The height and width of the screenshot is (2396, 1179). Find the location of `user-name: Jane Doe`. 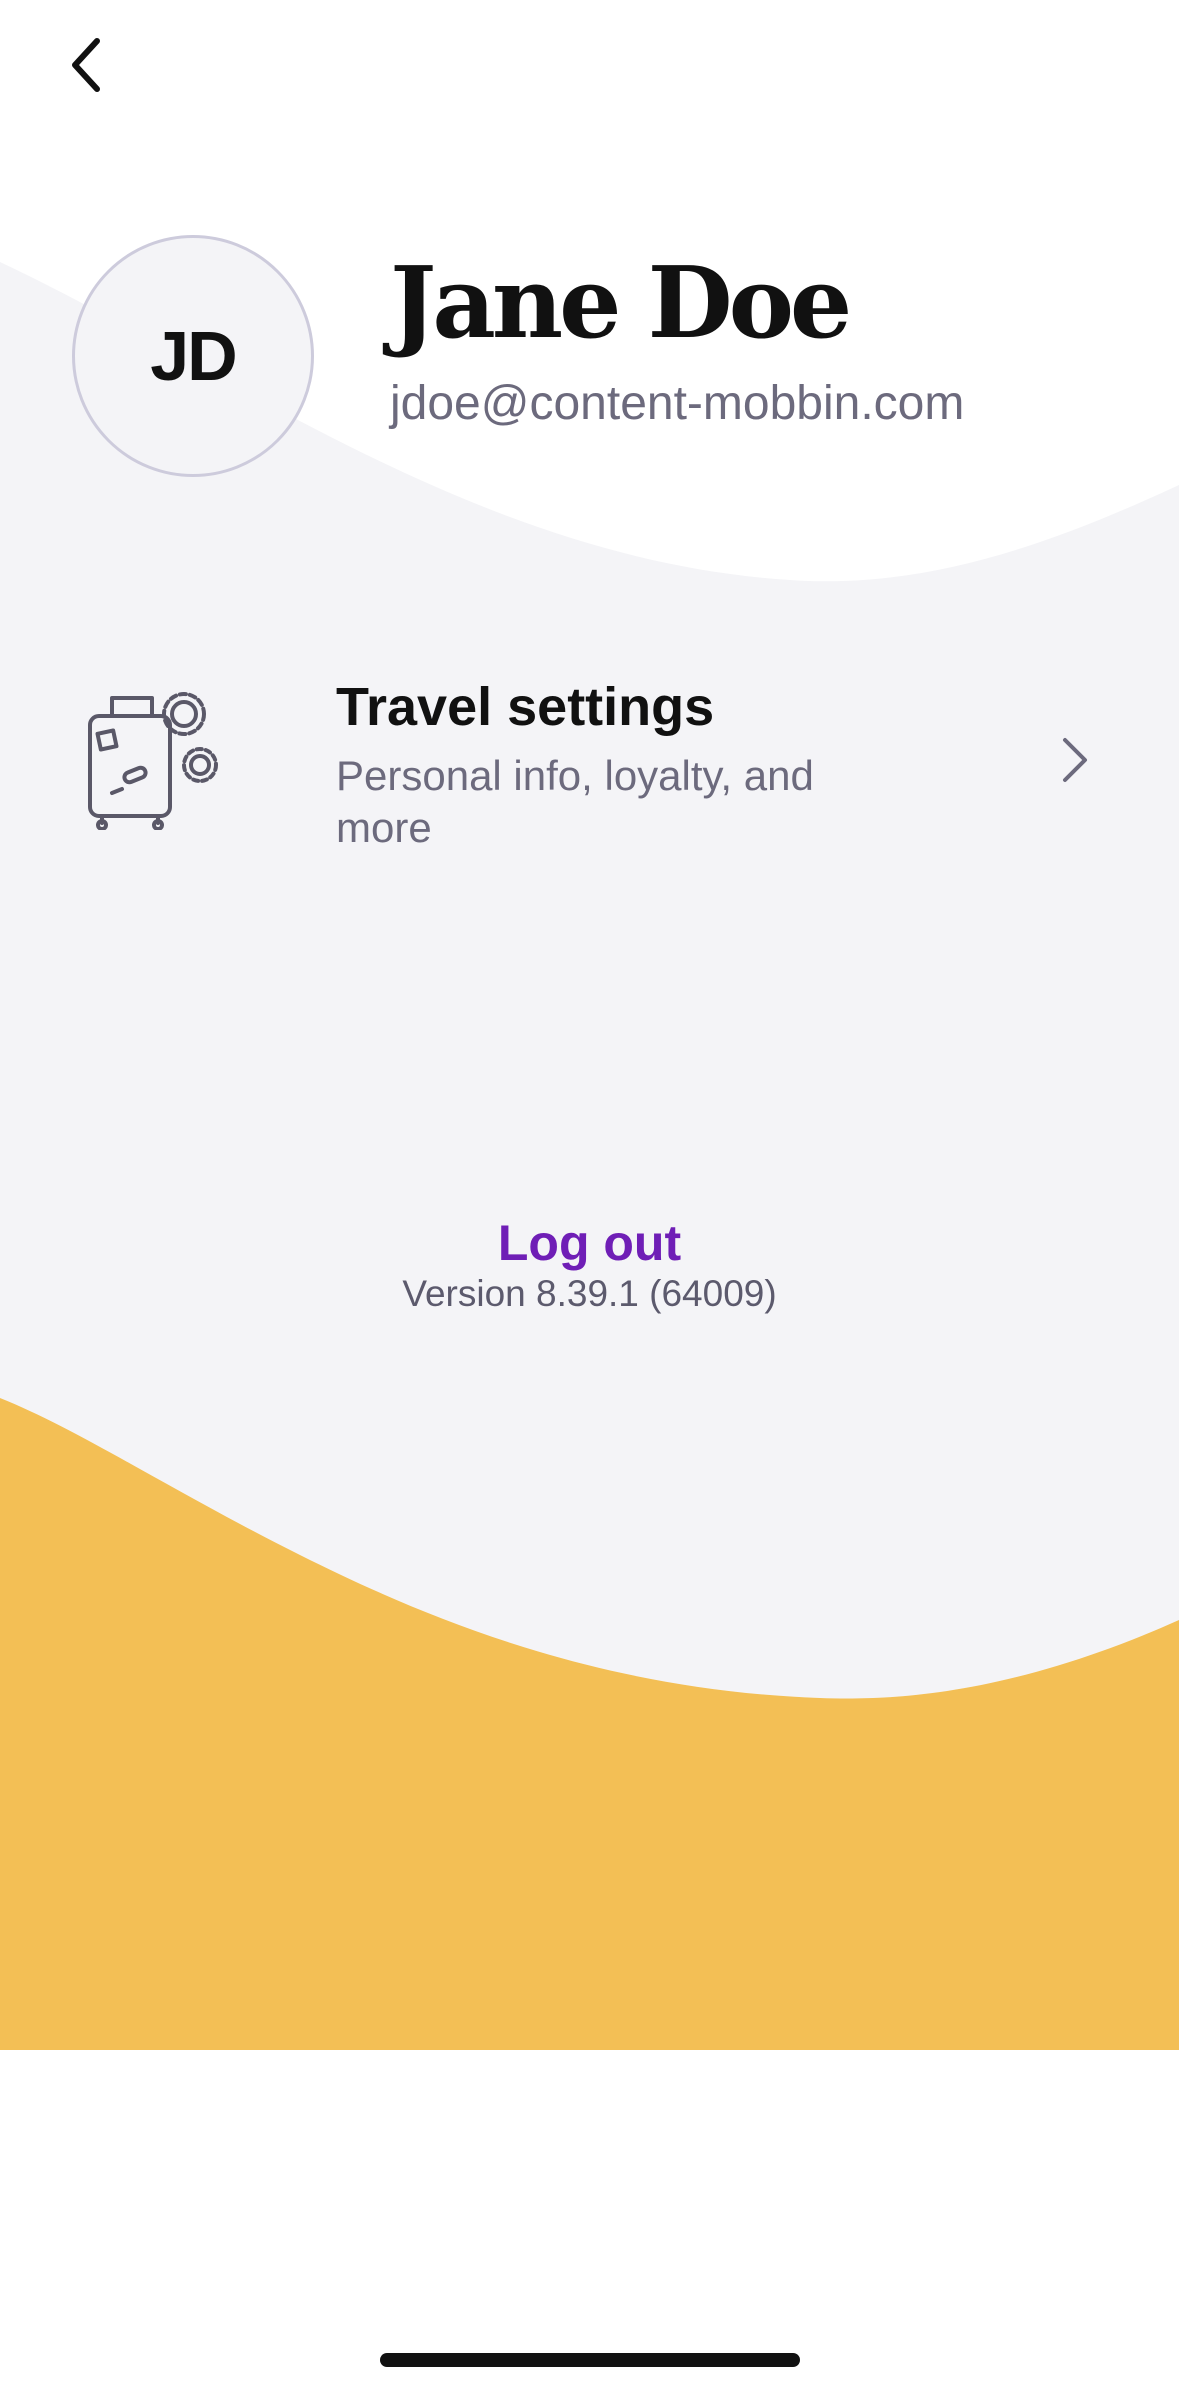

user-name: Jane Doe is located at coordinates (621, 303).